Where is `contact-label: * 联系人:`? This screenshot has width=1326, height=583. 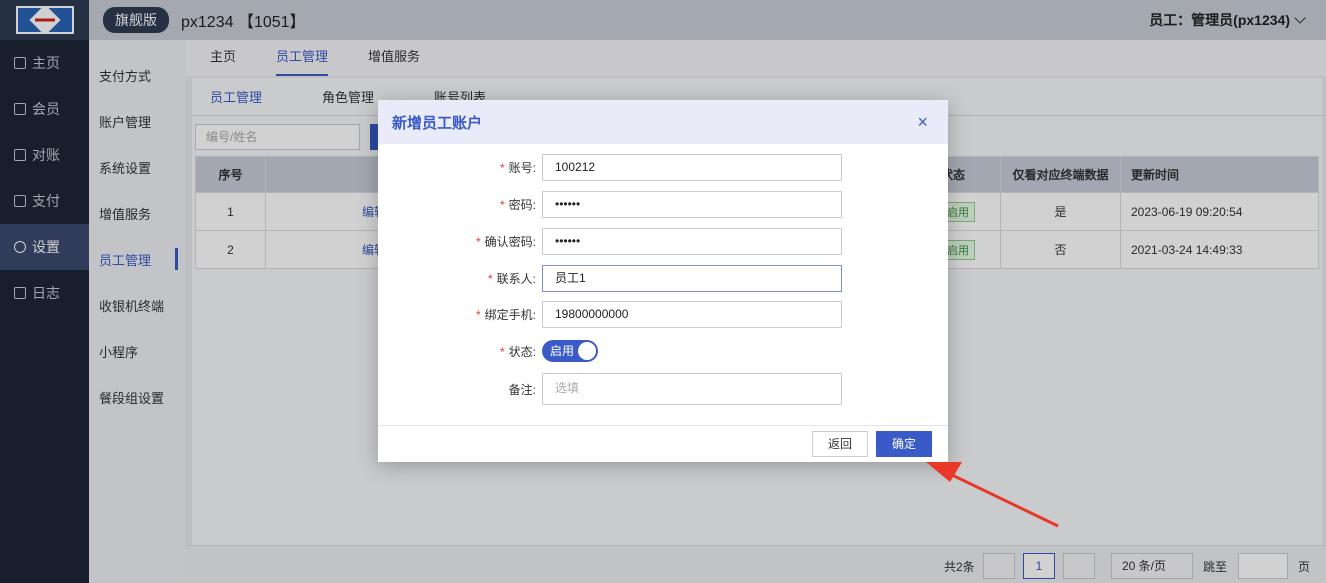 contact-label: * 联系人: is located at coordinates (511, 278).